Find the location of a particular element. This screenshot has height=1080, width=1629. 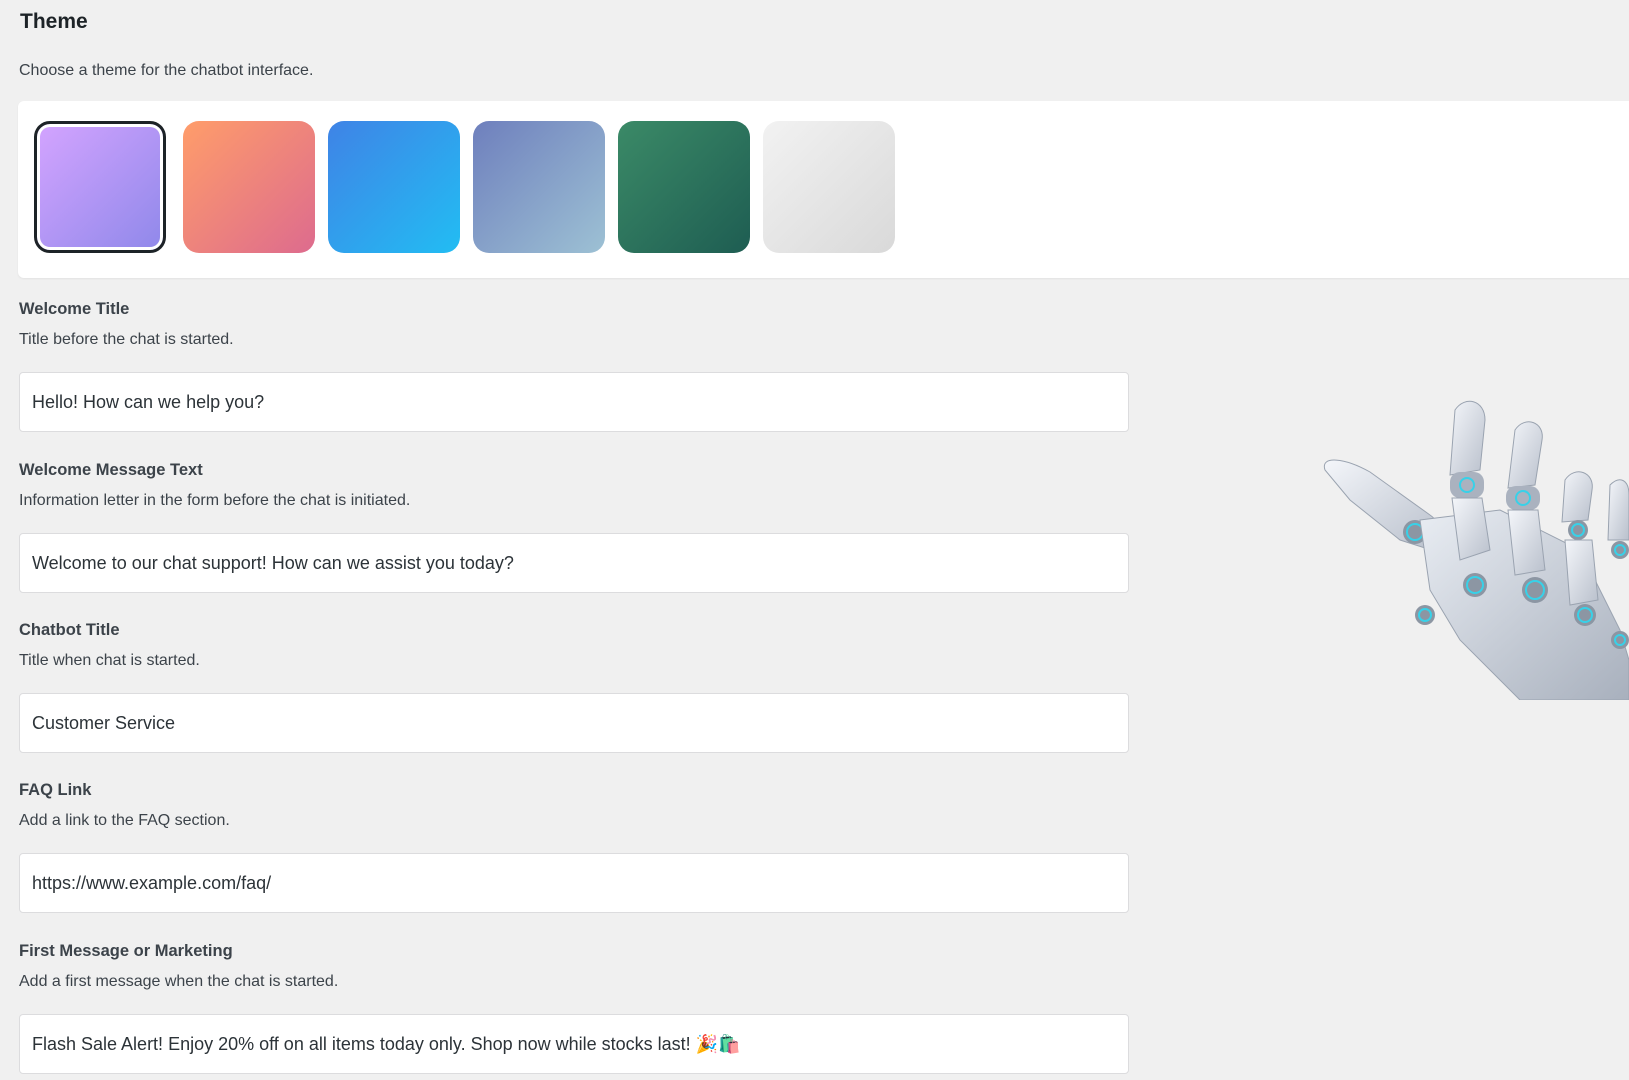

chatbot-title-label: Chatbot Title is located at coordinates (69, 630).